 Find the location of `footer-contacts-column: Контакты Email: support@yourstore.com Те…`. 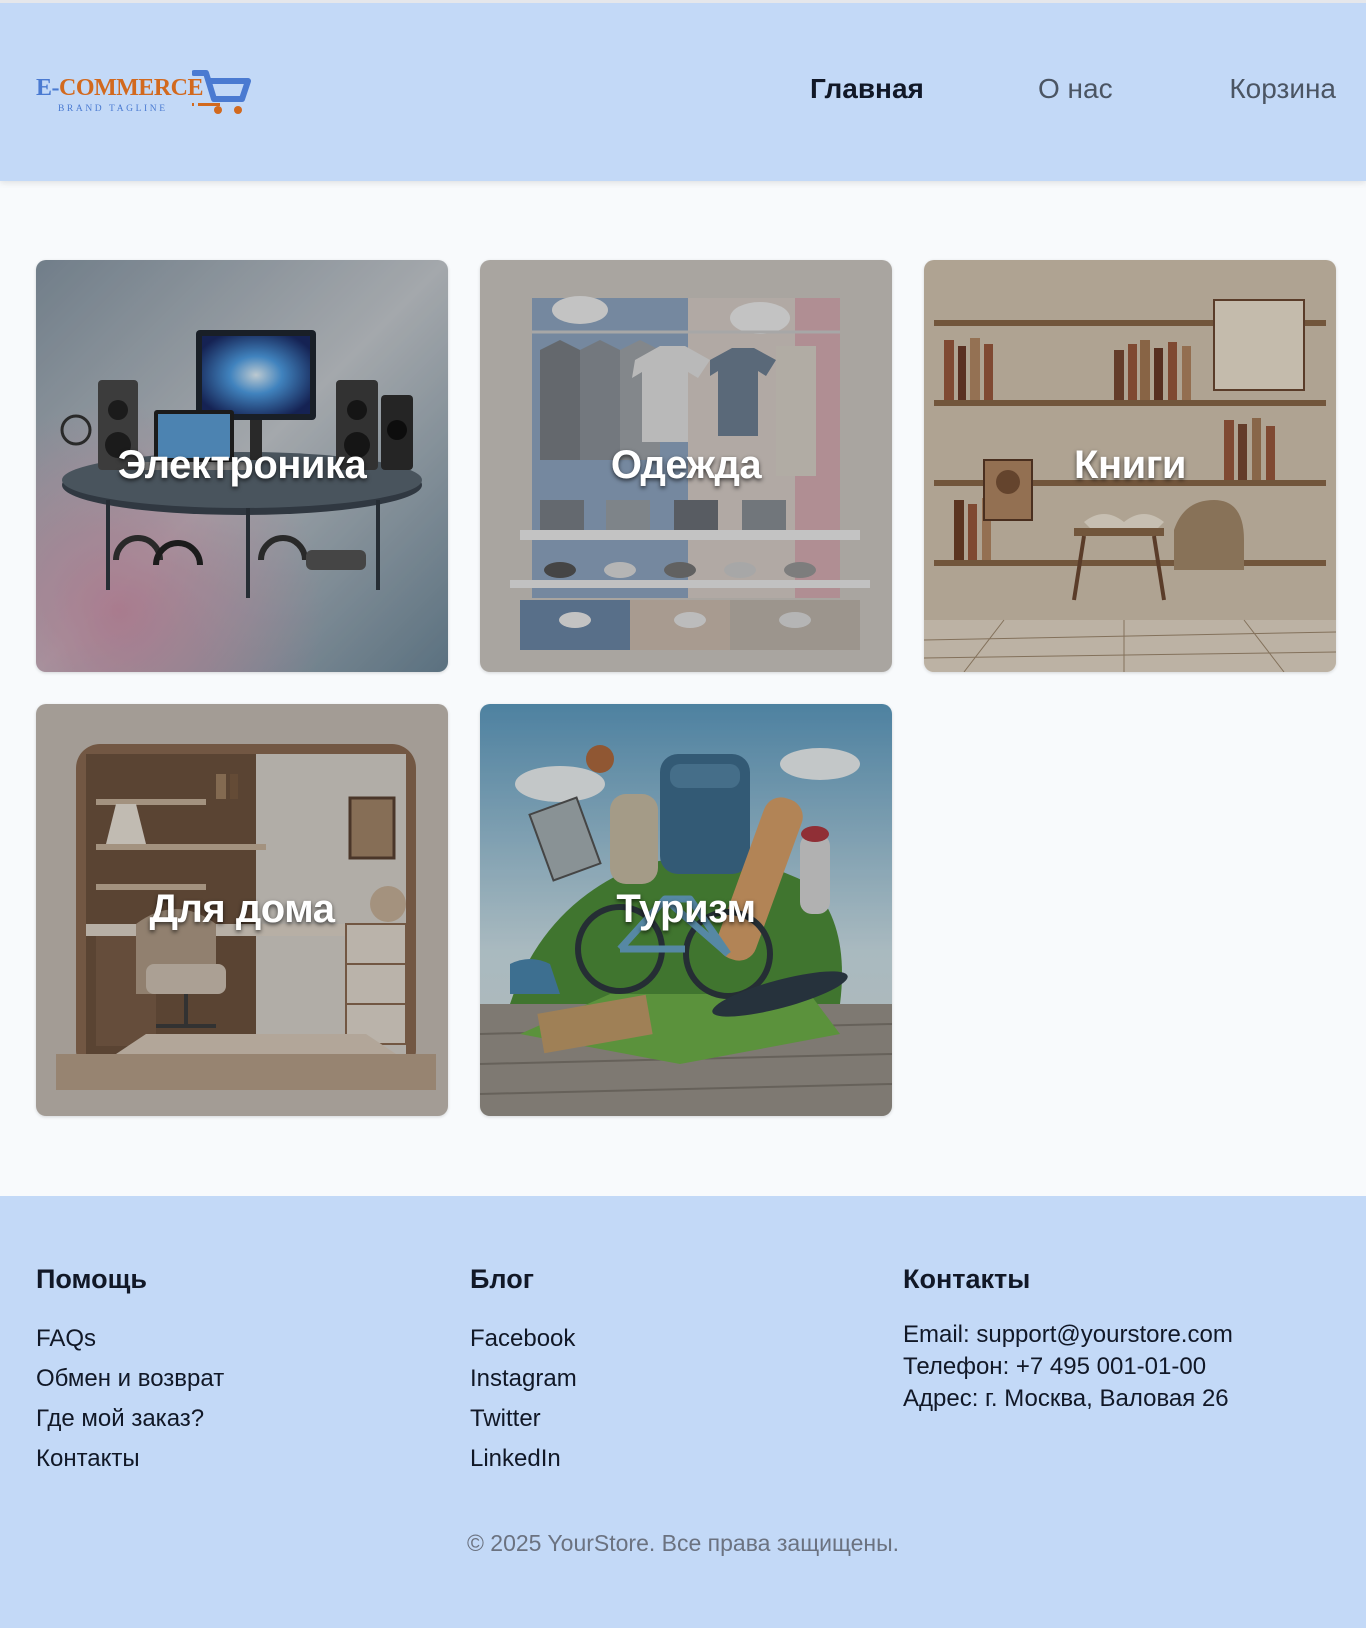

footer-contacts-column: Контакты Email: support@yourstore.com Те… is located at coordinates (1068, 1339).